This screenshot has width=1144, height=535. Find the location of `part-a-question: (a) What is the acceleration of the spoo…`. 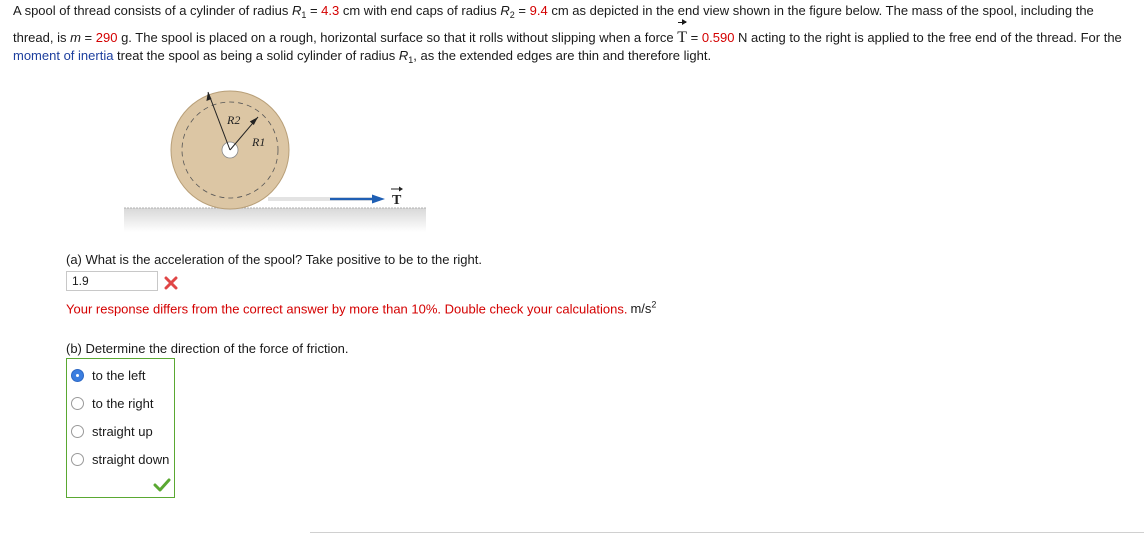

part-a-question: (a) What is the acceleration of the spoo… is located at coordinates (274, 259).